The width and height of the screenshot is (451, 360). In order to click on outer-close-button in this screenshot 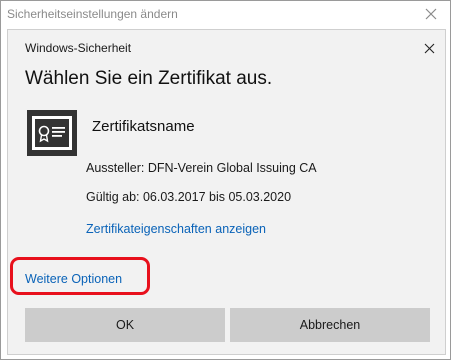, I will do `click(431, 14)`.